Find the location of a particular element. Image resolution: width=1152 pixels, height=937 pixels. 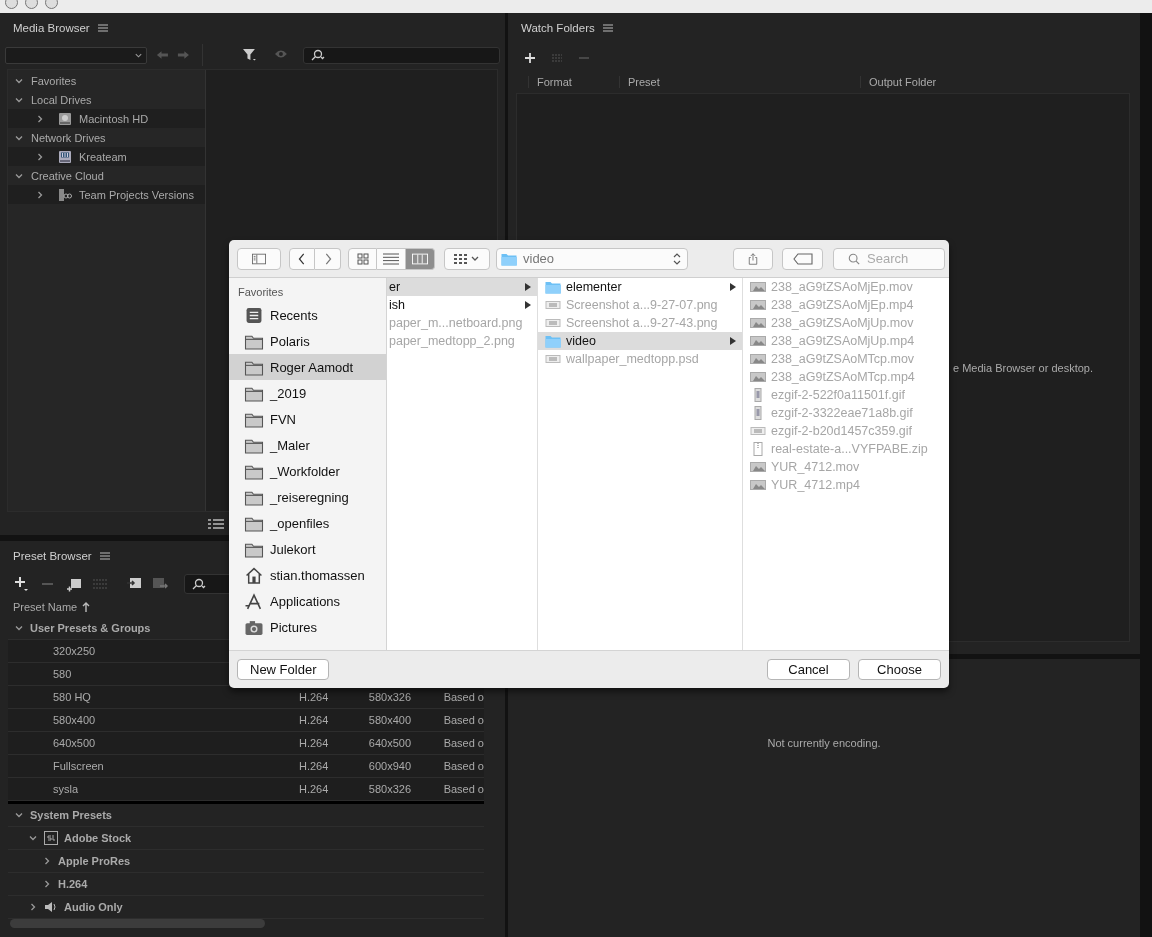

new-group-icon is located at coordinates (74, 584).